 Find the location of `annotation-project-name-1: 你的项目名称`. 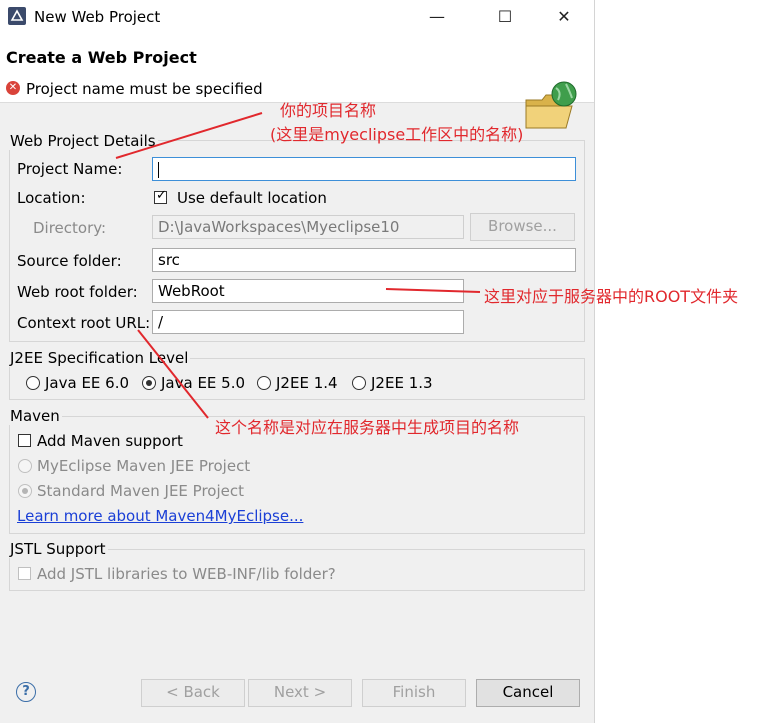

annotation-project-name-1: 你的项目名称 is located at coordinates (328, 110).